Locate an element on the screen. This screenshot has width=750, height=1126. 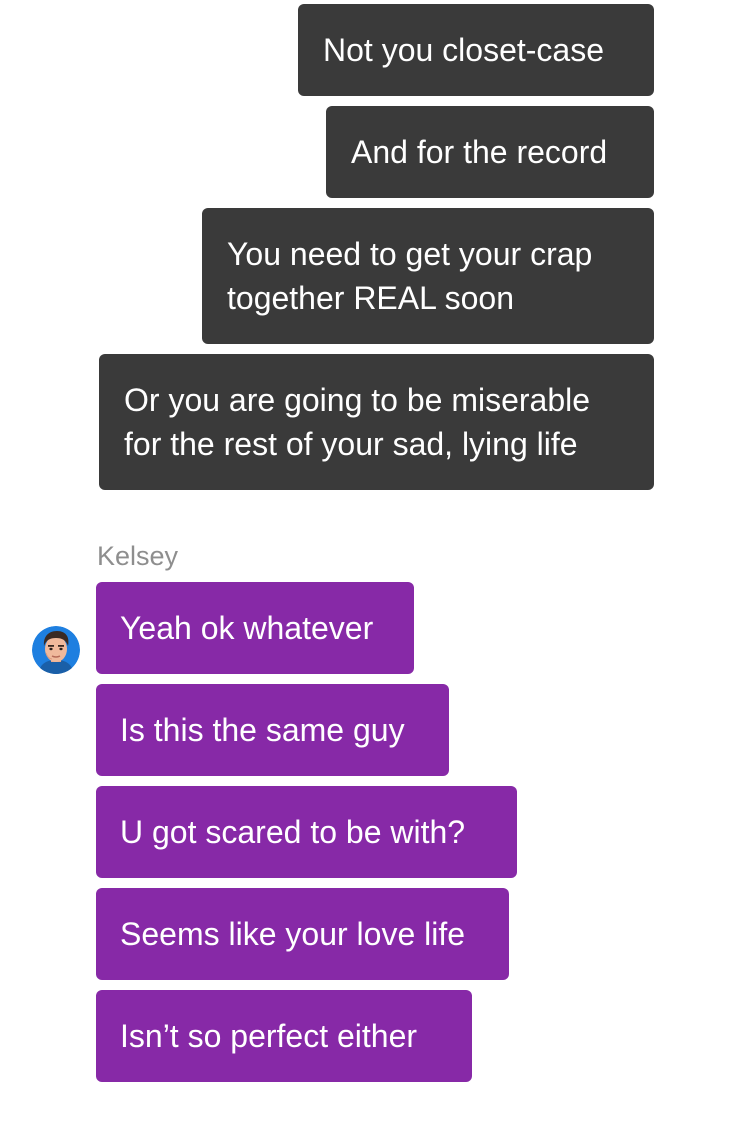
sent-message-bubble: And for the record is located at coordinates (490, 152).